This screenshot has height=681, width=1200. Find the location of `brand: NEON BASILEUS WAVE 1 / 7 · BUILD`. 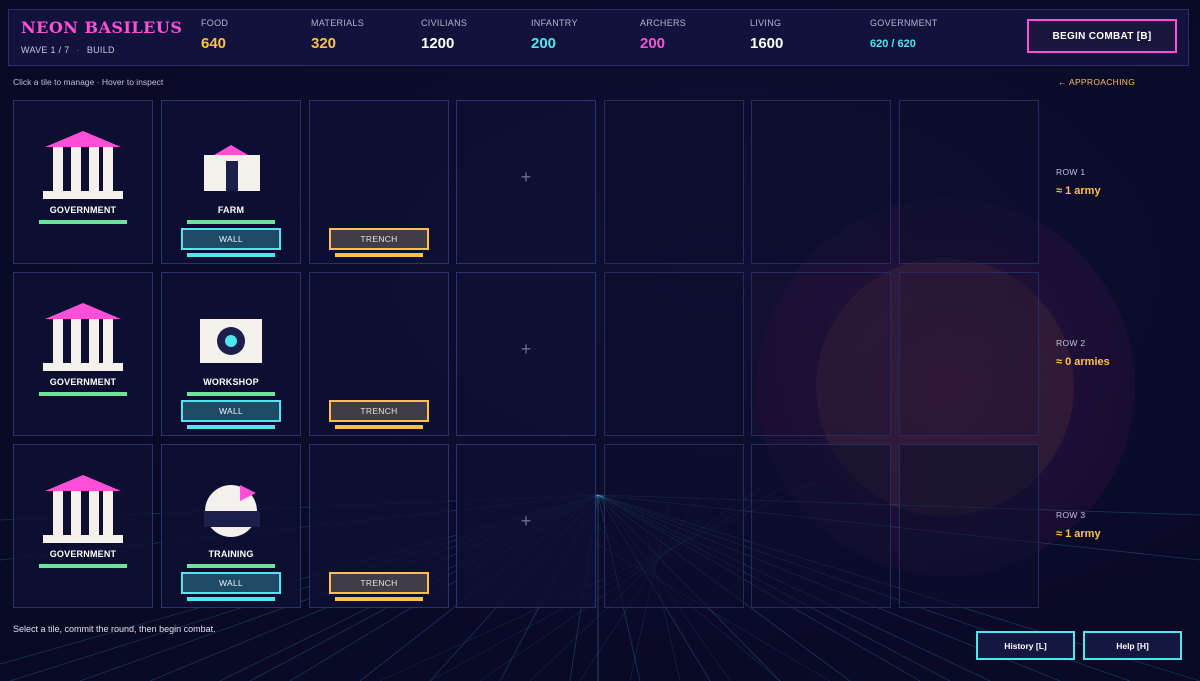

brand: NEON BASILEUS WAVE 1 / 7 · BUILD is located at coordinates (101, 36).